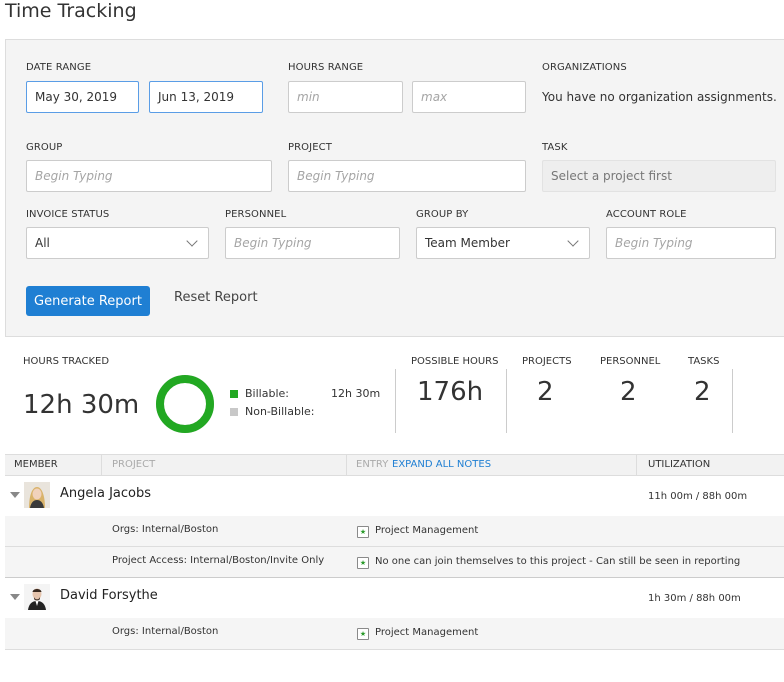 Image resolution: width=784 pixels, height=682 pixels. I want to click on group-by-label: GROUP BY, so click(442, 214).